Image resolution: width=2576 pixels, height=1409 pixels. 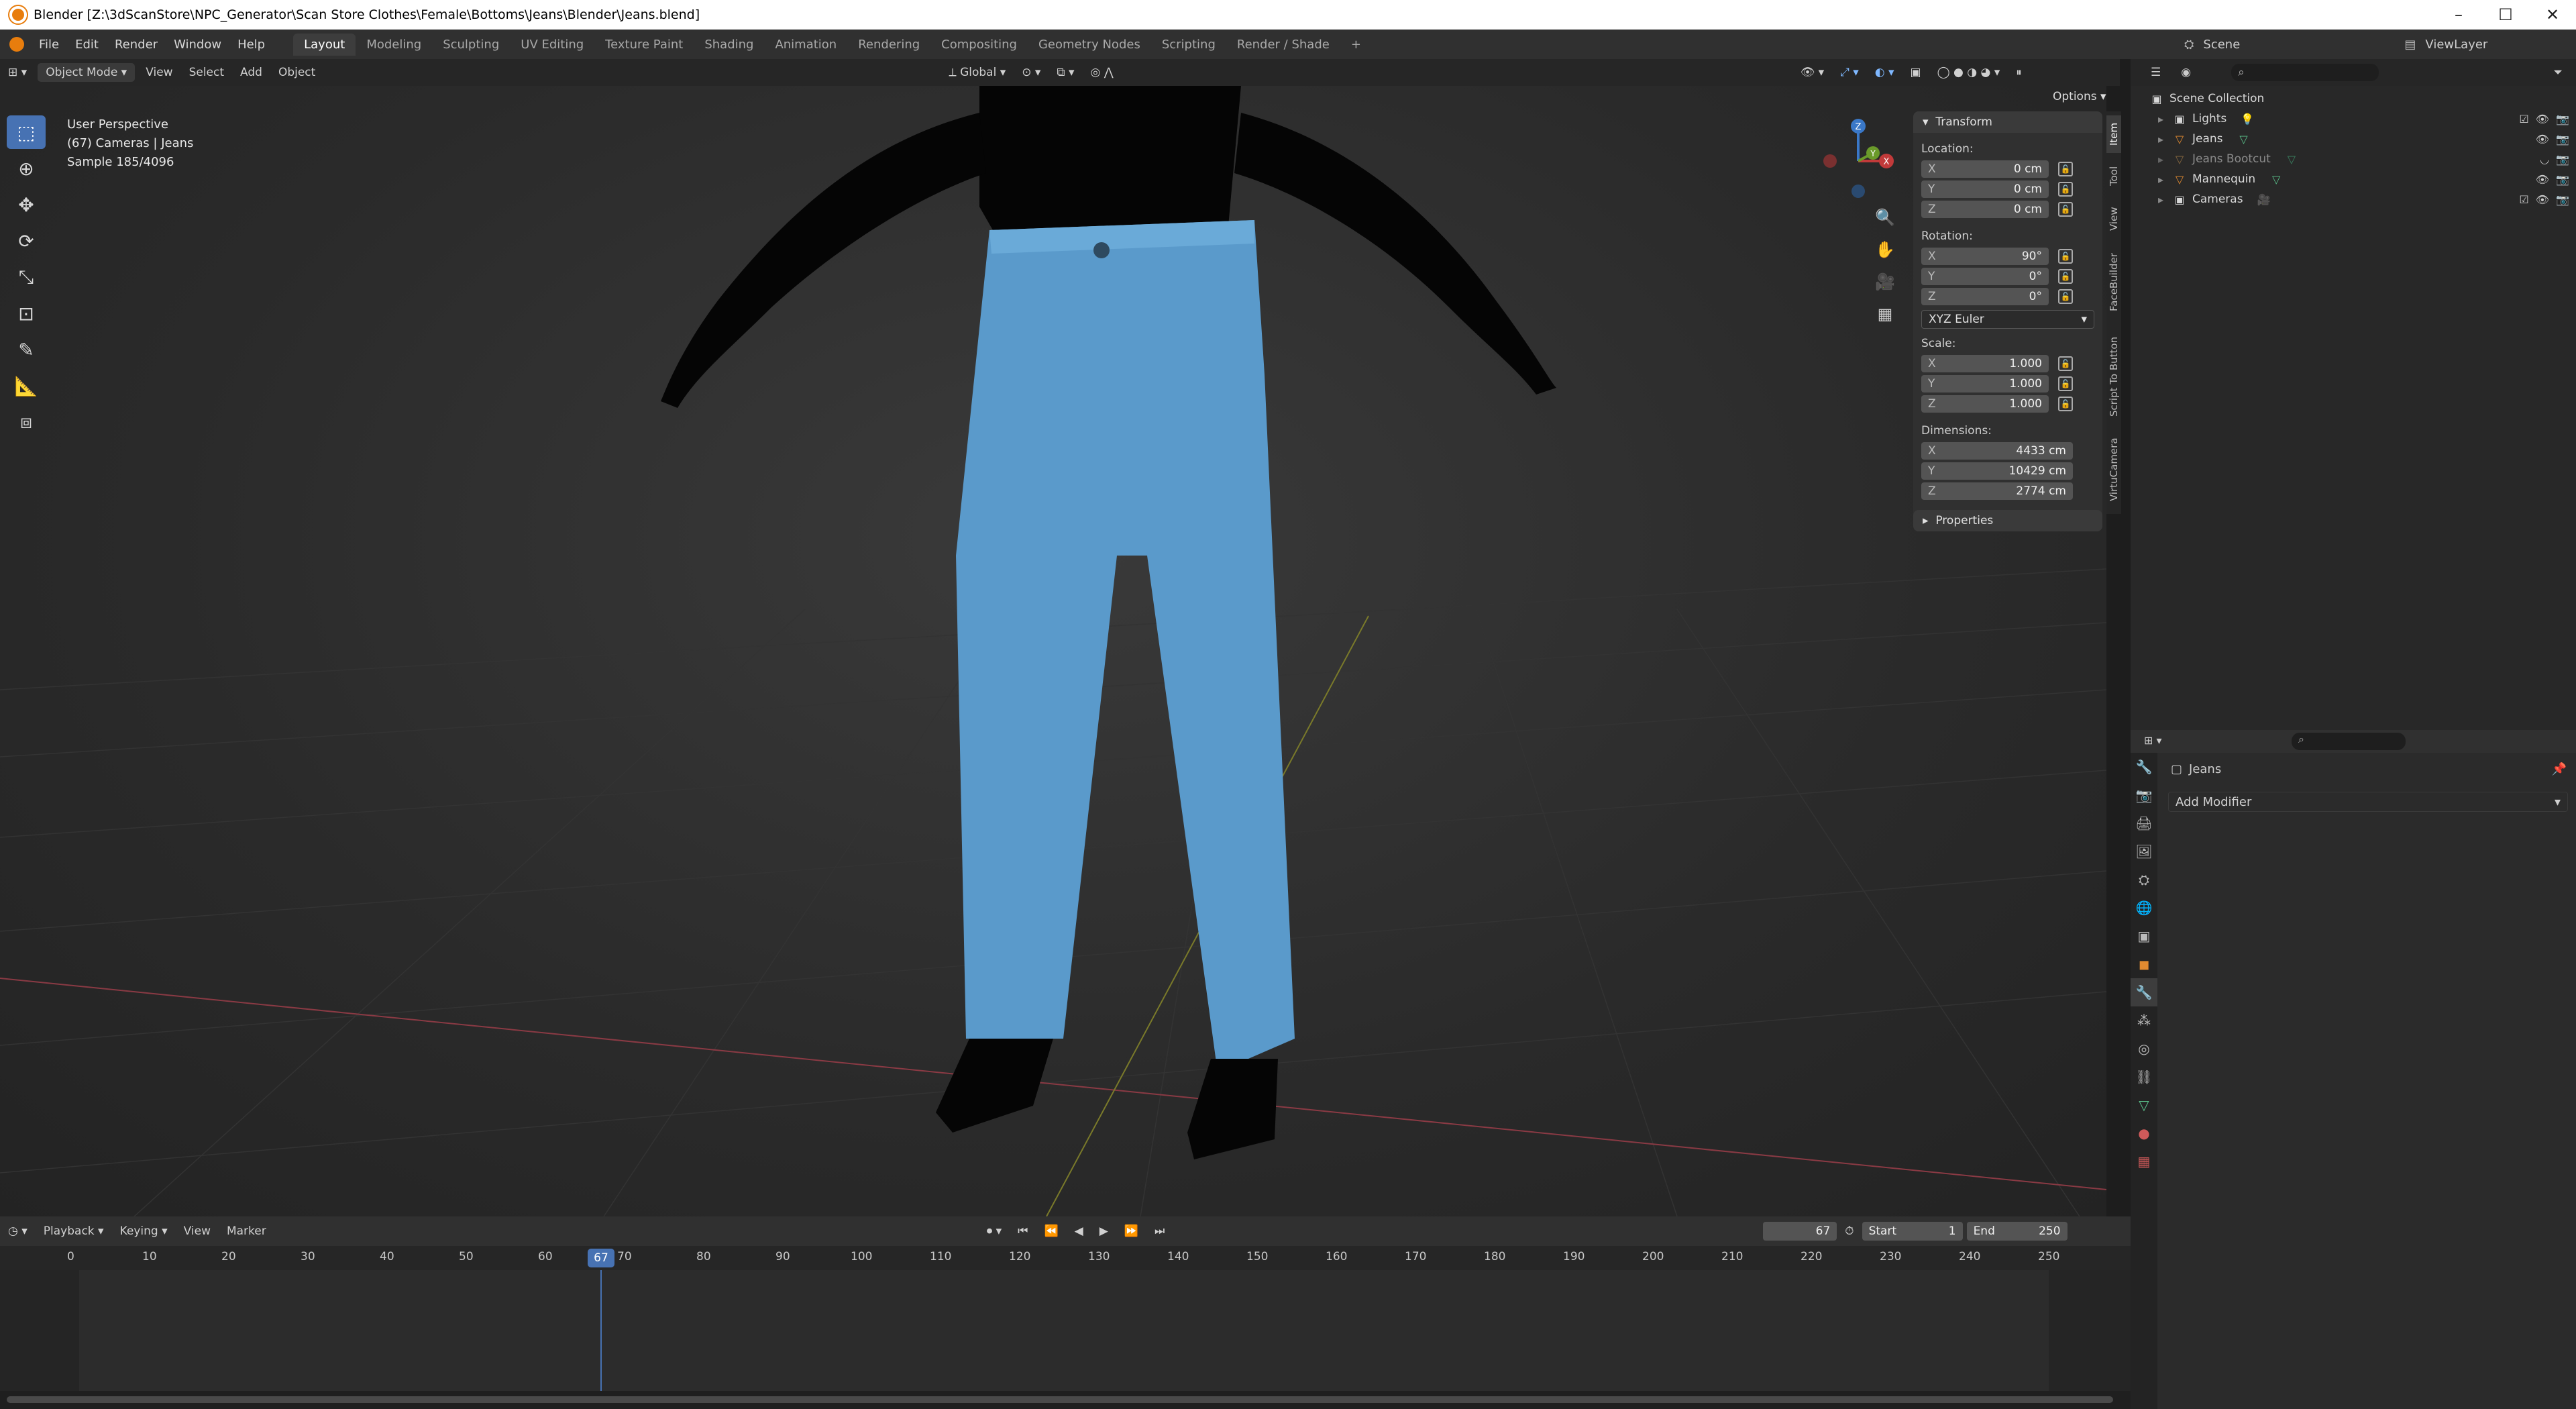 What do you see at coordinates (324, 44) in the screenshot?
I see `workspace-tab-layout: Layout` at bounding box center [324, 44].